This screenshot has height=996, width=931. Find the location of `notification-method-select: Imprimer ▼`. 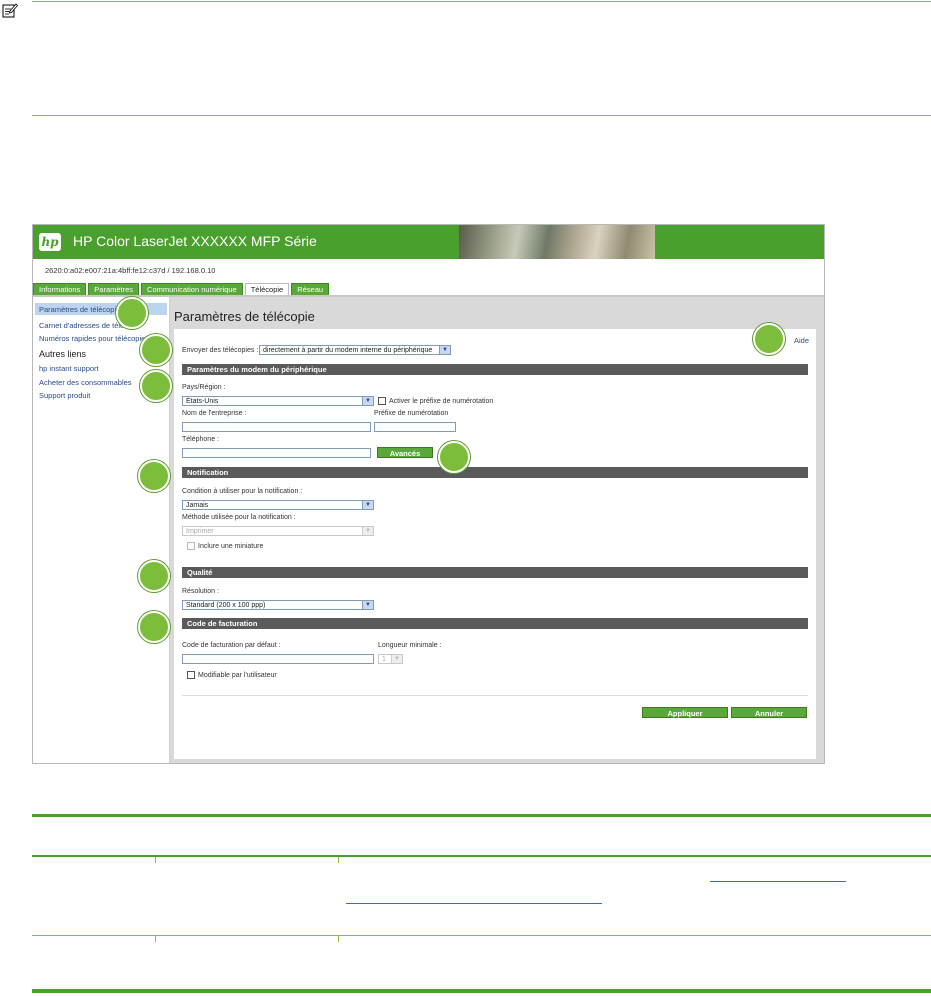

notification-method-select: Imprimer ▼ is located at coordinates (278, 531).